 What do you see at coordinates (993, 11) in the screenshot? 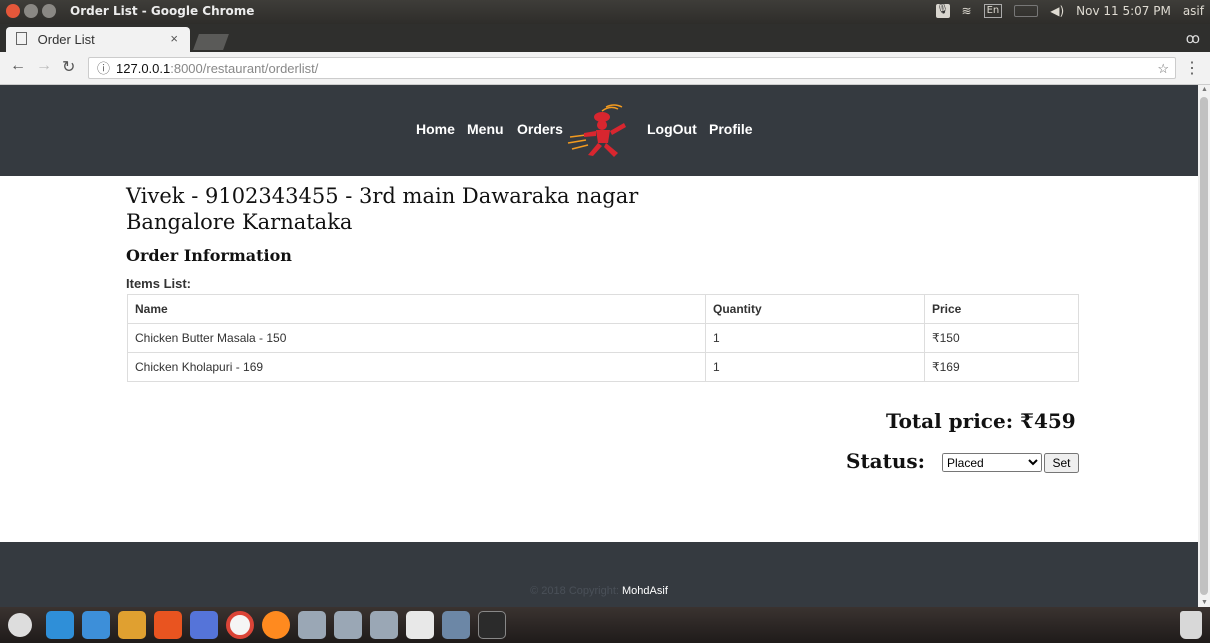
I see `keyboard-language-indicator: En` at bounding box center [993, 11].